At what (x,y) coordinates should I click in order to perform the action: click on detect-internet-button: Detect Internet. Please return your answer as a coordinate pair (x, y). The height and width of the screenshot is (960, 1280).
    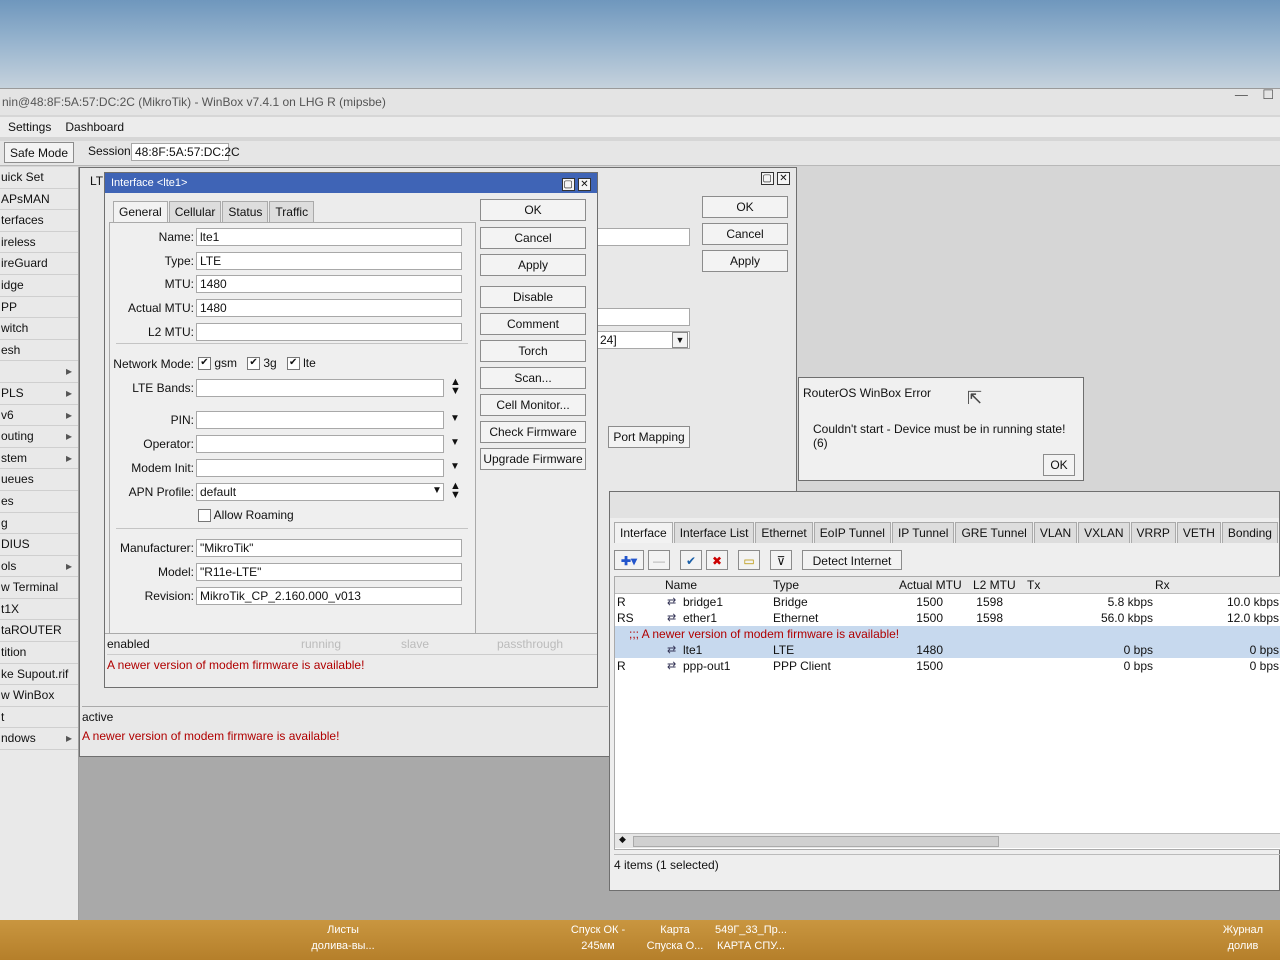
    Looking at the image, I should click on (852, 560).